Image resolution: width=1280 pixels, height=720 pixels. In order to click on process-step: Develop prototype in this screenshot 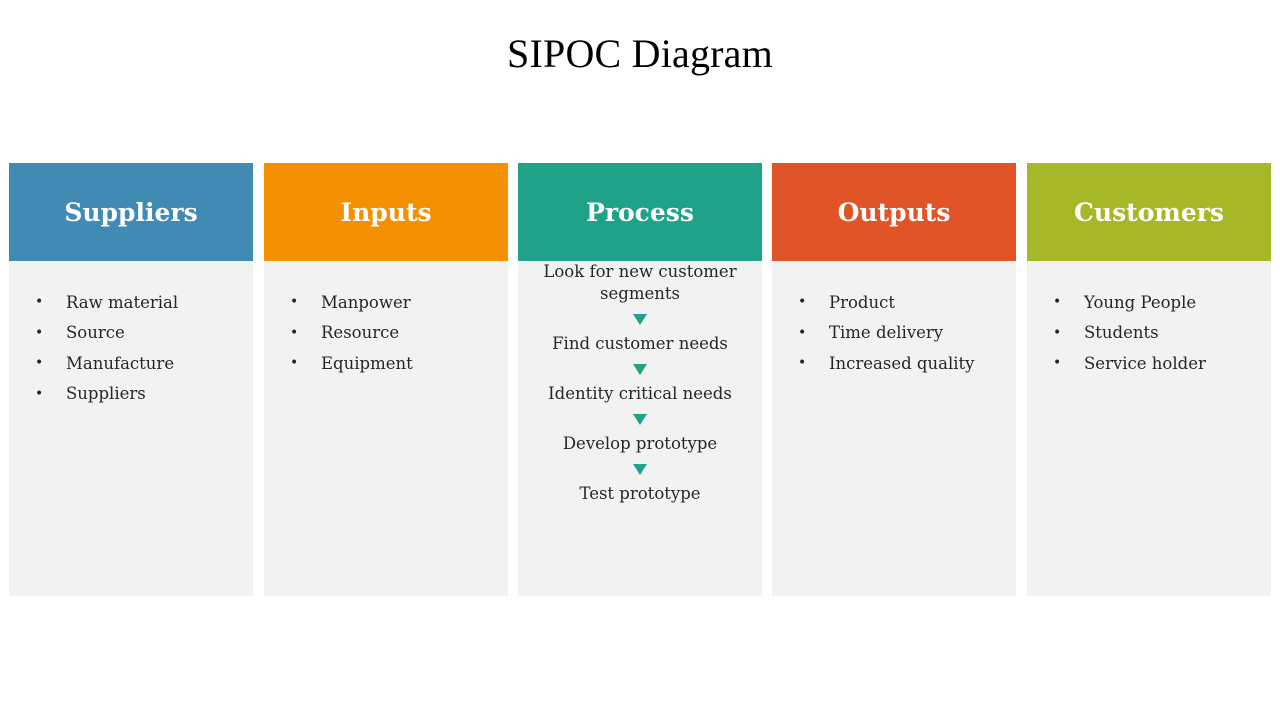, I will do `click(640, 443)`.